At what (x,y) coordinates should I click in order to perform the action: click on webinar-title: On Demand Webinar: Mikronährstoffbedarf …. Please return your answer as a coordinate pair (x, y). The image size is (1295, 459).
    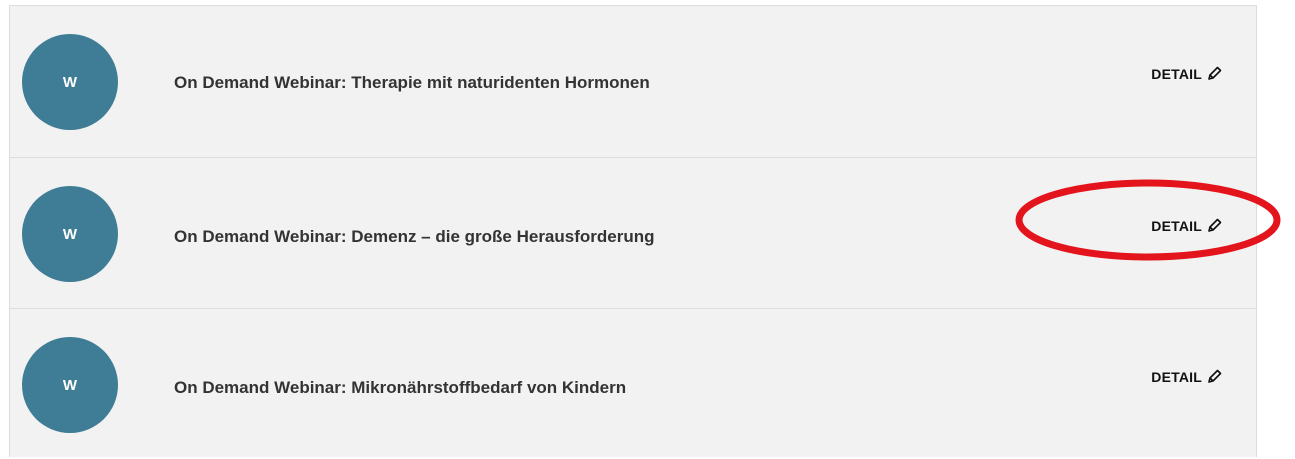
    Looking at the image, I should click on (400, 387).